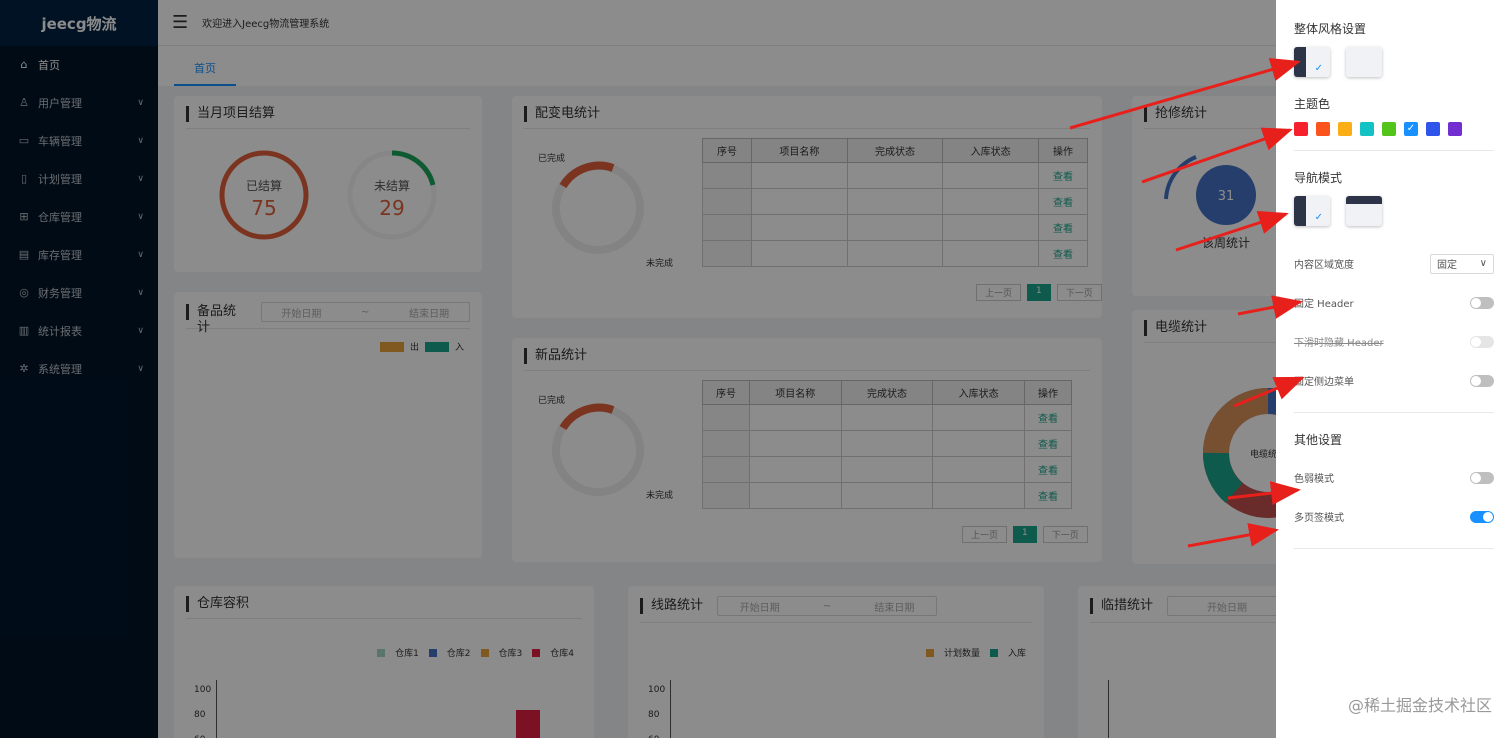 This screenshot has height=738, width=1512. Describe the element at coordinates (1389, 129) in the screenshot. I see `color-green` at that location.